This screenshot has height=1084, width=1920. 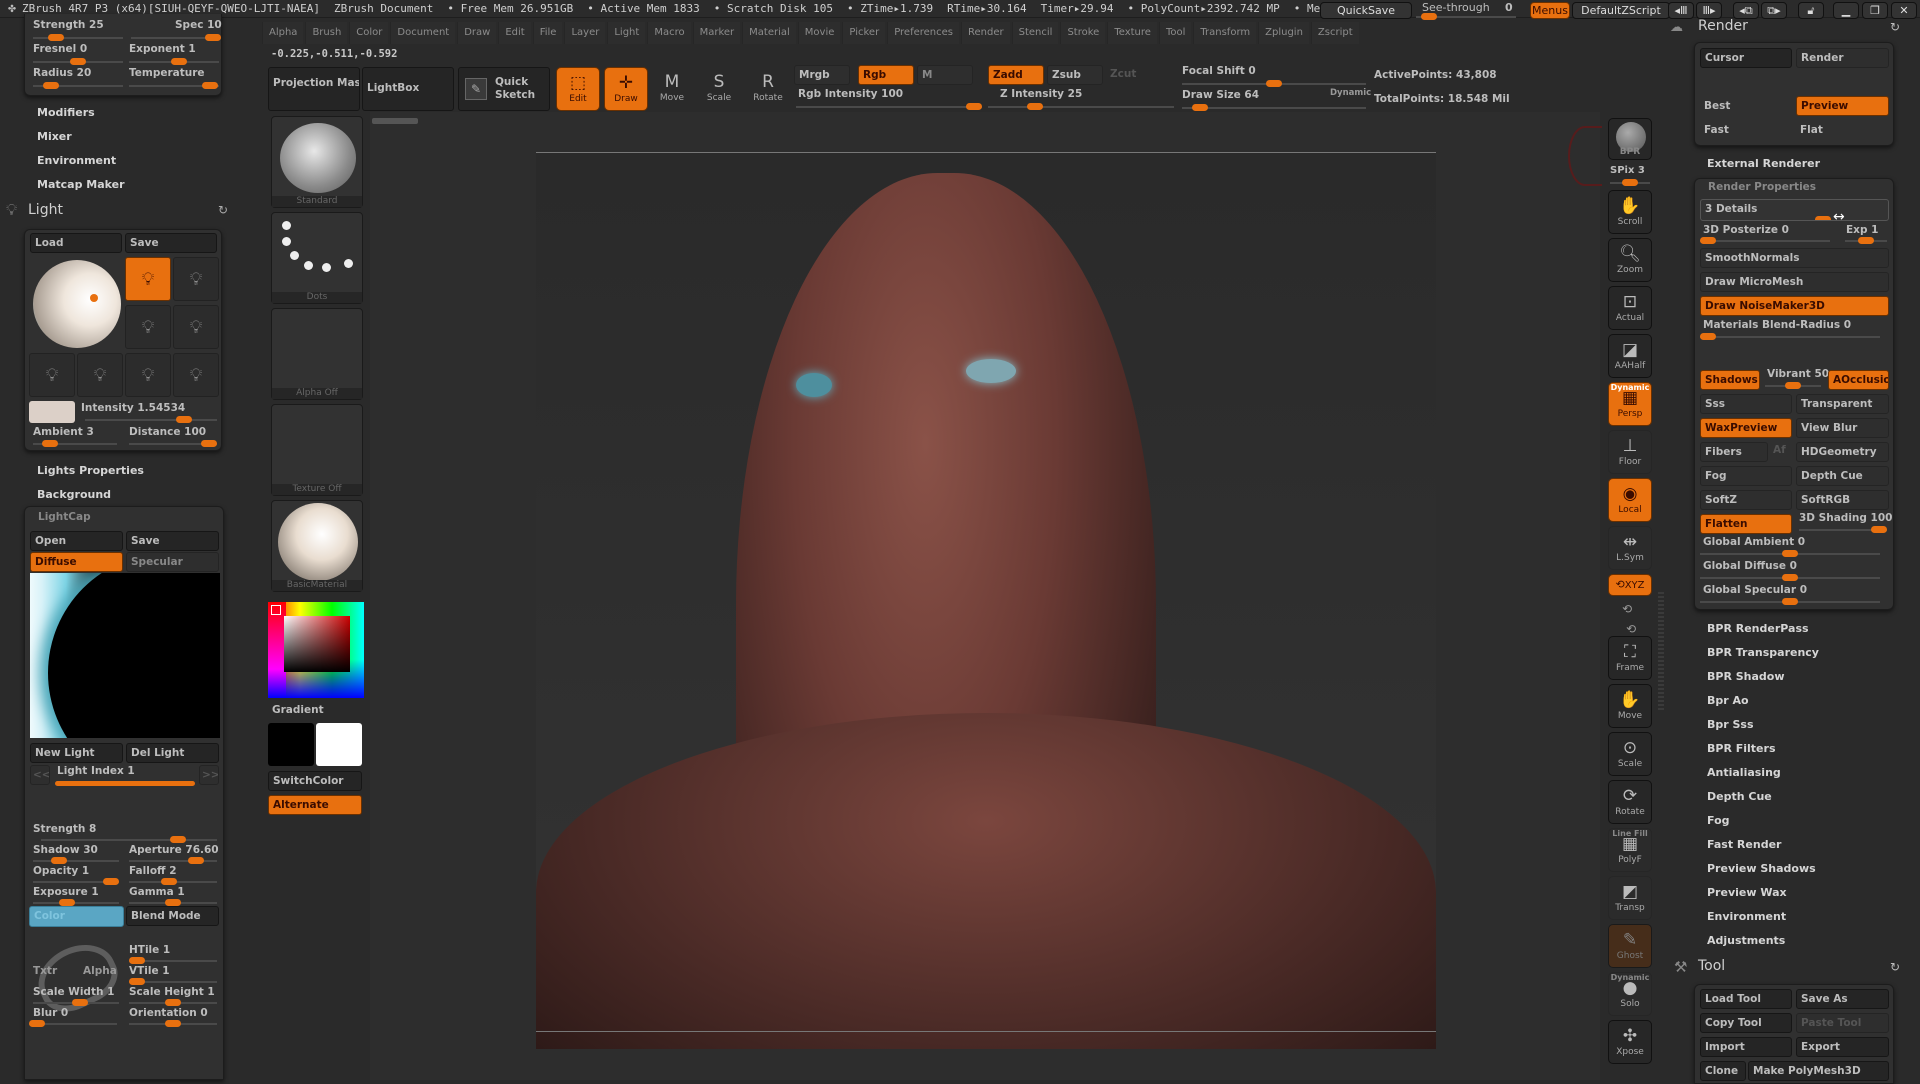 I want to click on lightcap-title: LightCap, so click(x=64, y=517).